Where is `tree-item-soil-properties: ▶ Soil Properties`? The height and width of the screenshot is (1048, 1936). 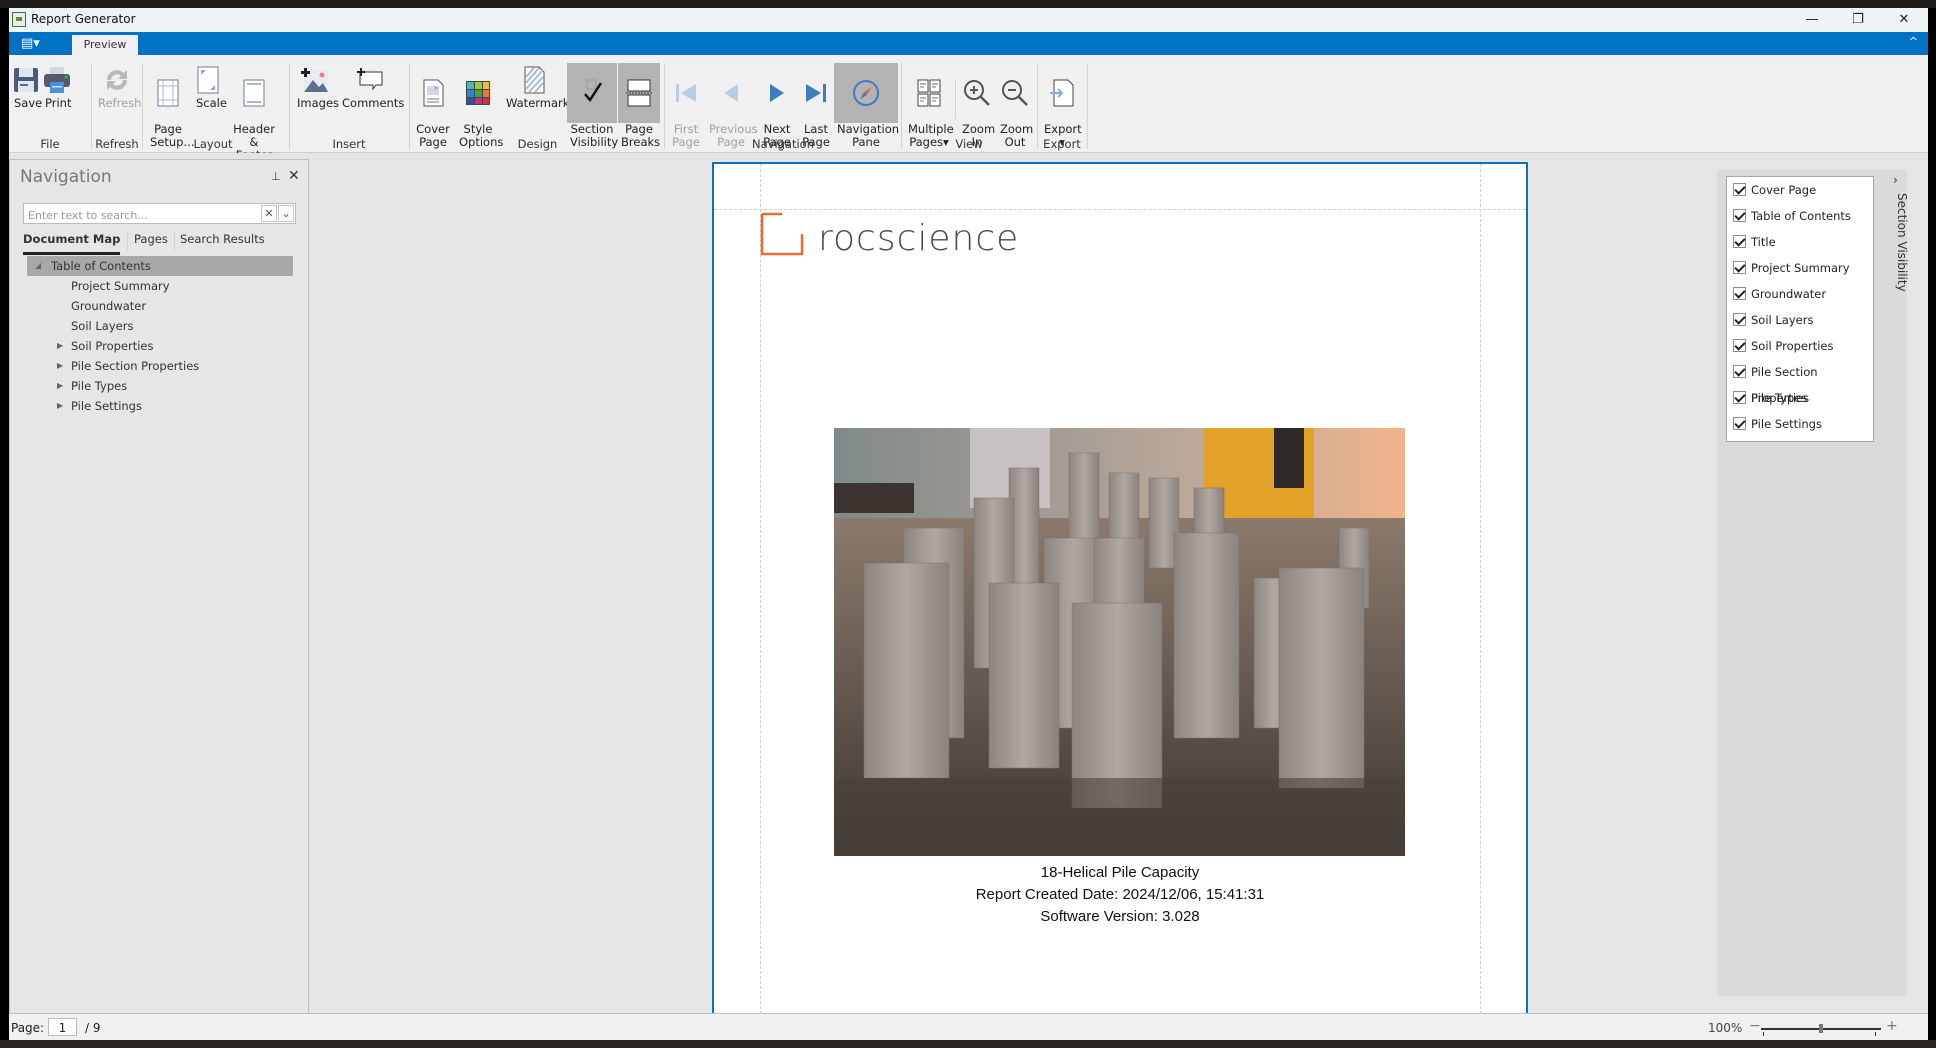
tree-item-soil-properties: ▶ Soil Properties is located at coordinates (160, 346).